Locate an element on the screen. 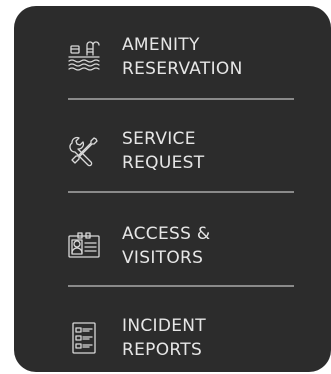 This screenshot has width=331, height=374. menu-item-label-line1: AMENITY is located at coordinates (161, 45).